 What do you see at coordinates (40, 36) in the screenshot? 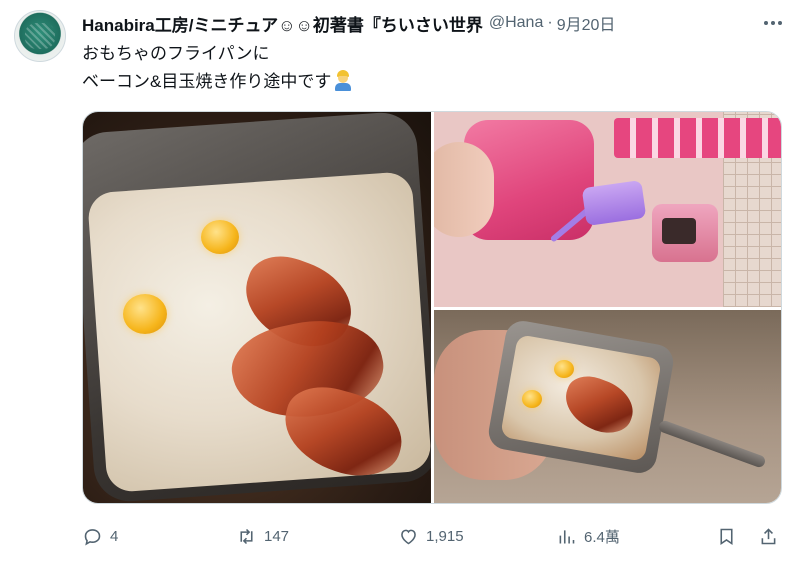
I see `avatar` at bounding box center [40, 36].